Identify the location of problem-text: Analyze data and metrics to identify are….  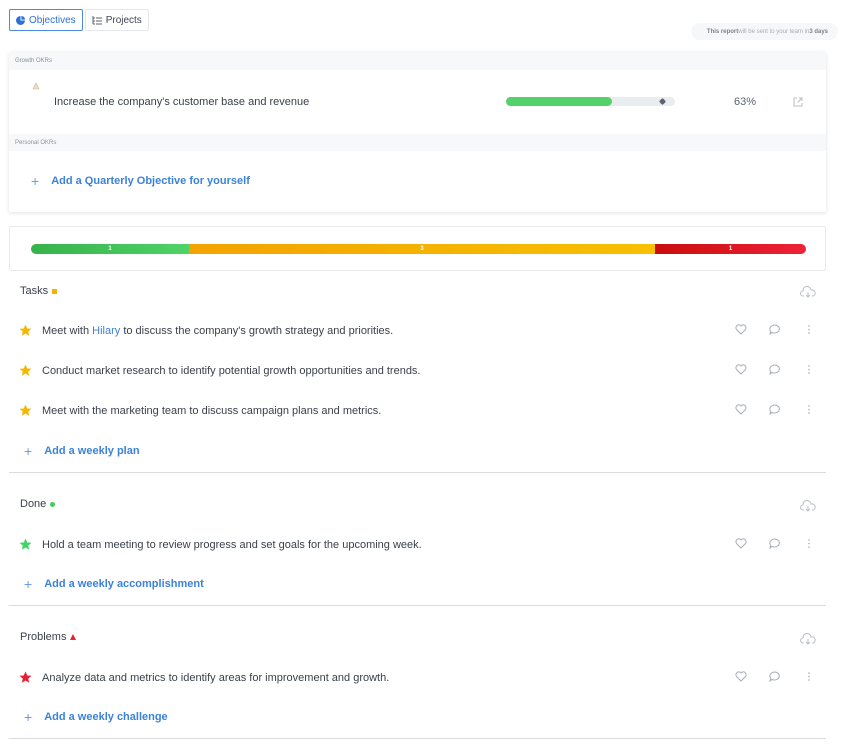
(215, 678).